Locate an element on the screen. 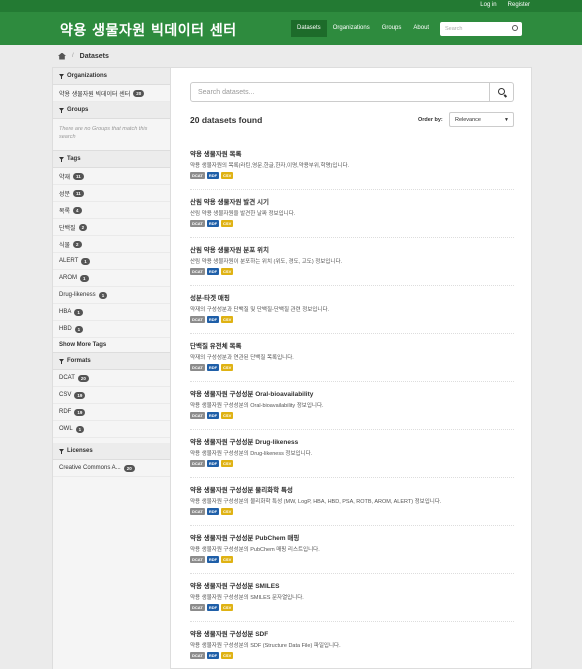  facet-item-label: 식물 is located at coordinates (65, 245).